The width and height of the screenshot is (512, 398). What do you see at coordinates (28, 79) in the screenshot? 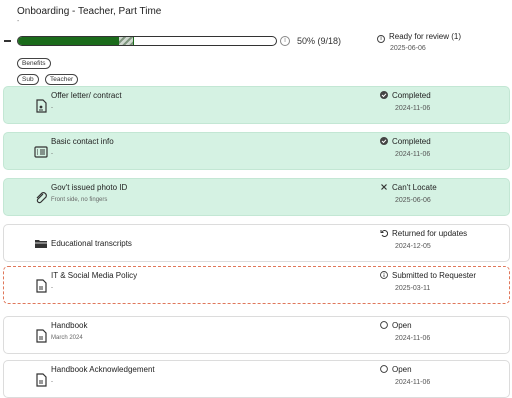
I see `tag-sub: Sub` at bounding box center [28, 79].